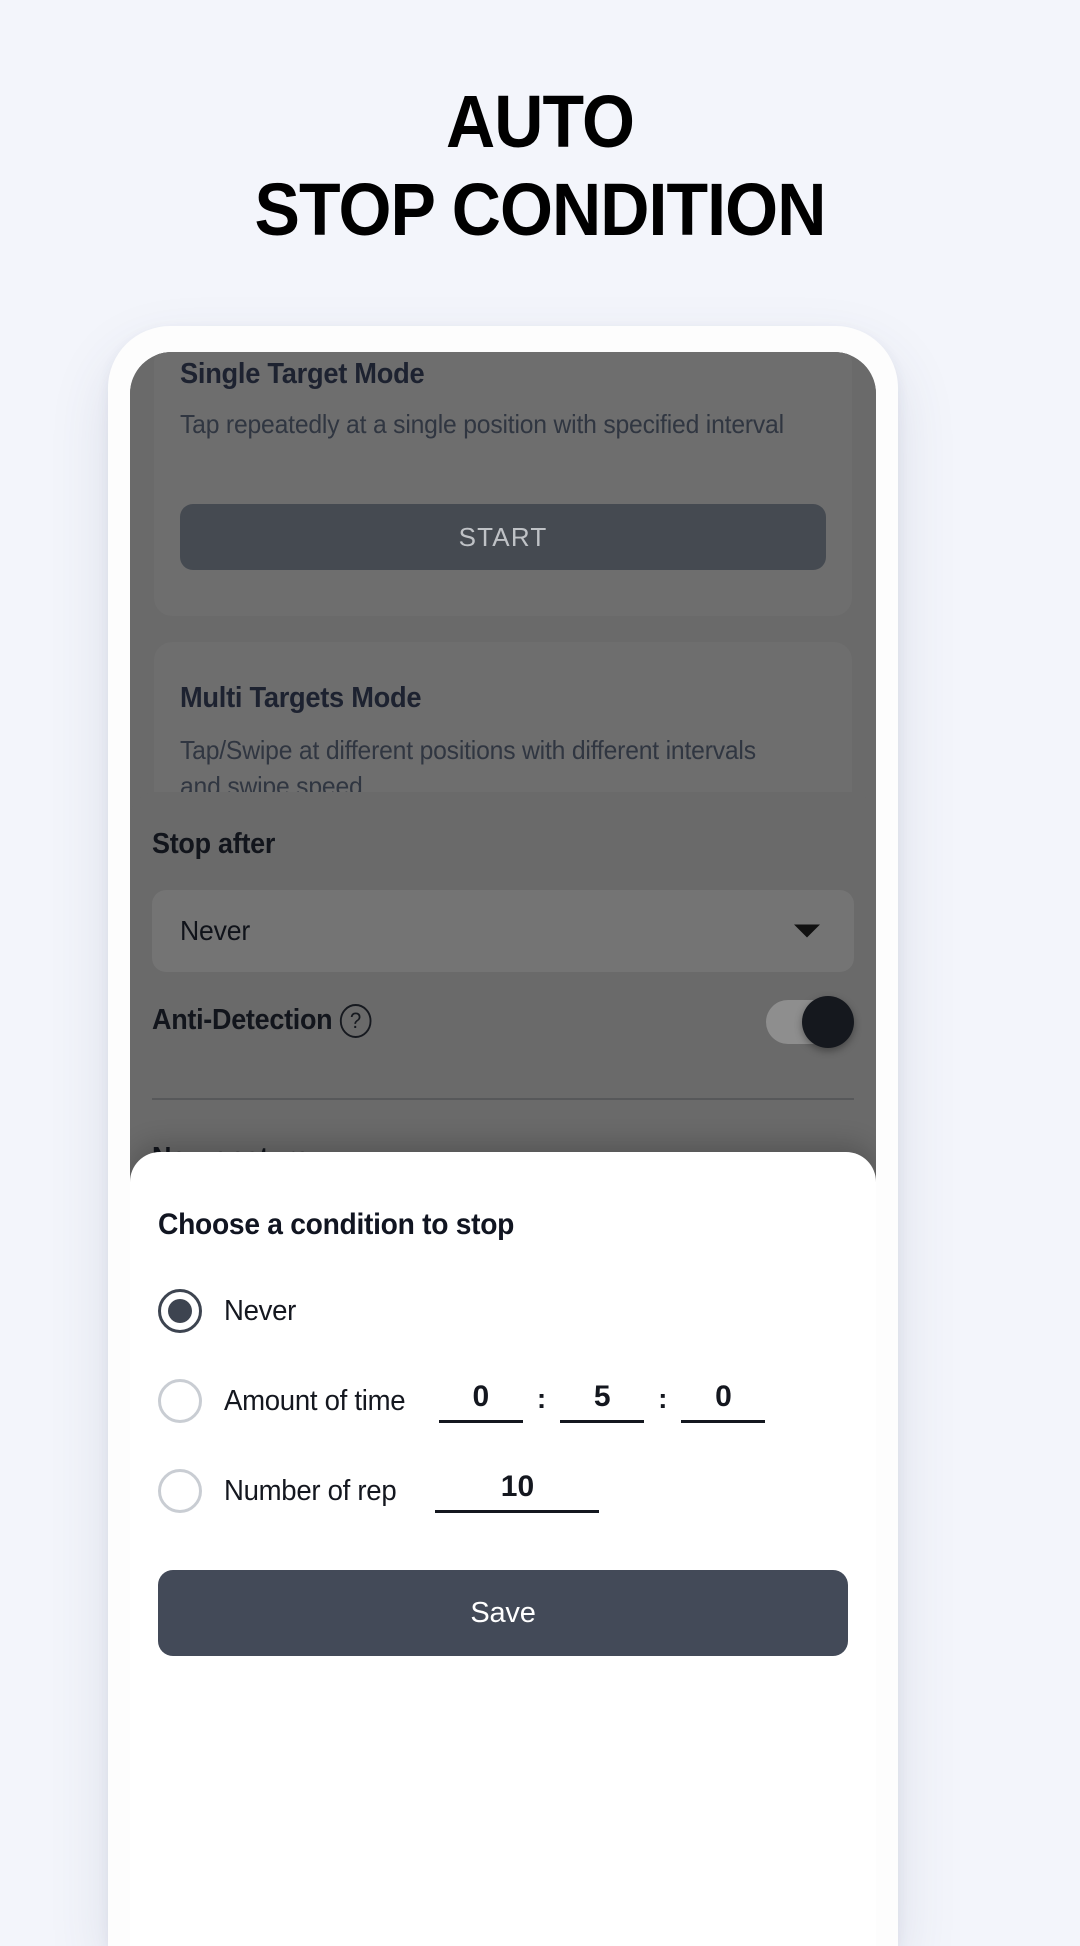  Describe the element at coordinates (180, 1401) in the screenshot. I see `radio-amount-of-time` at that location.